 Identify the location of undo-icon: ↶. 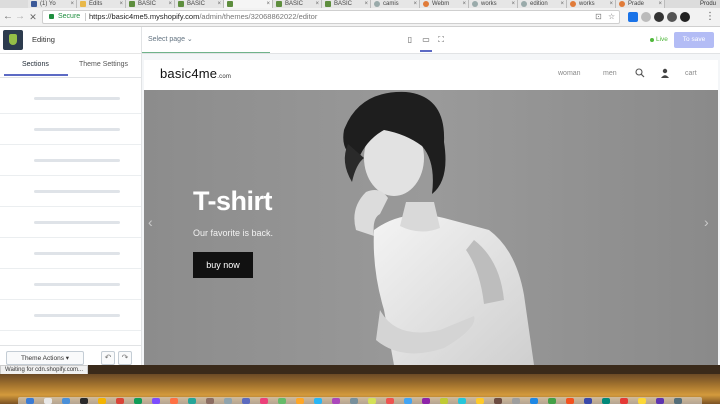
(108, 358).